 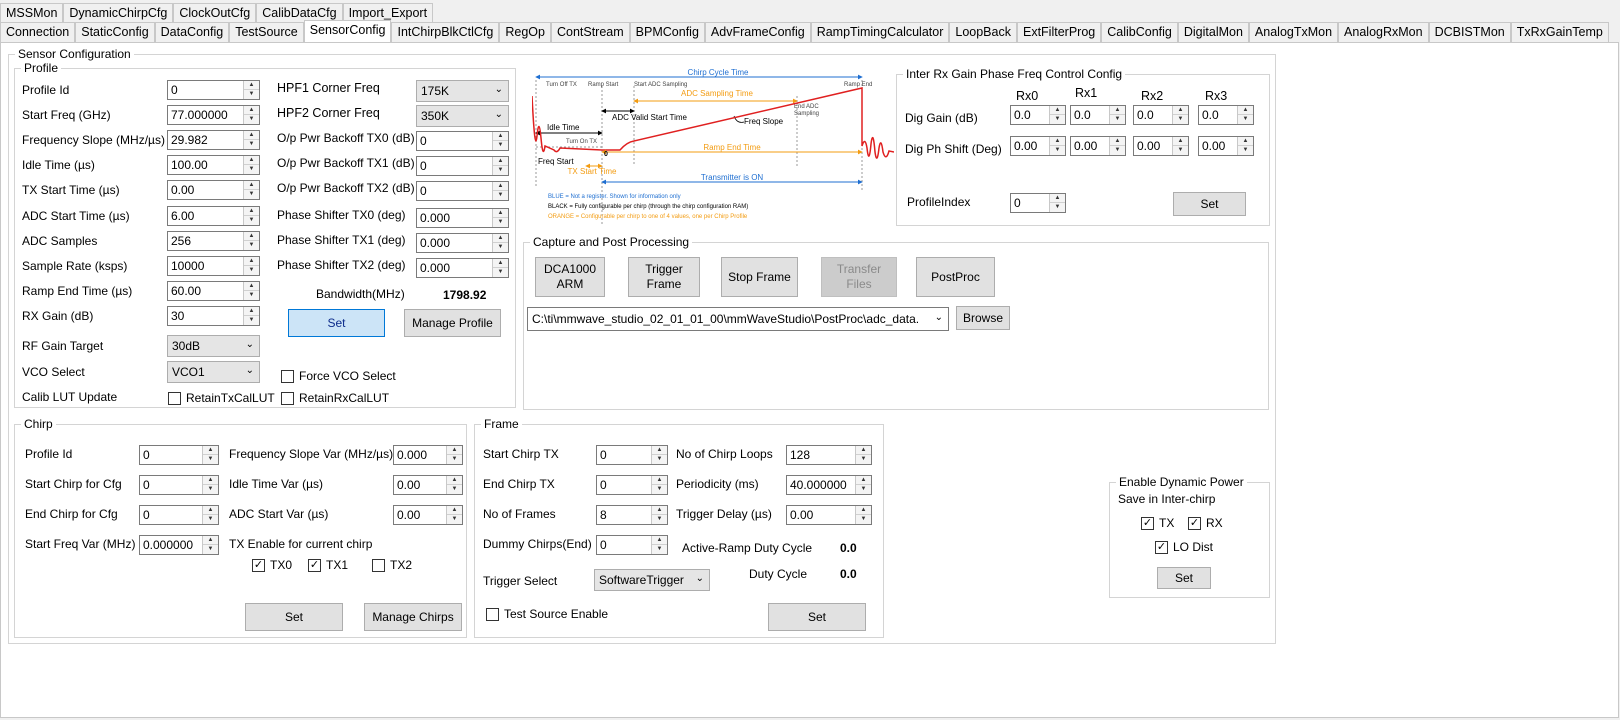 I want to click on tab-testsource: TestSource, so click(x=266, y=32).